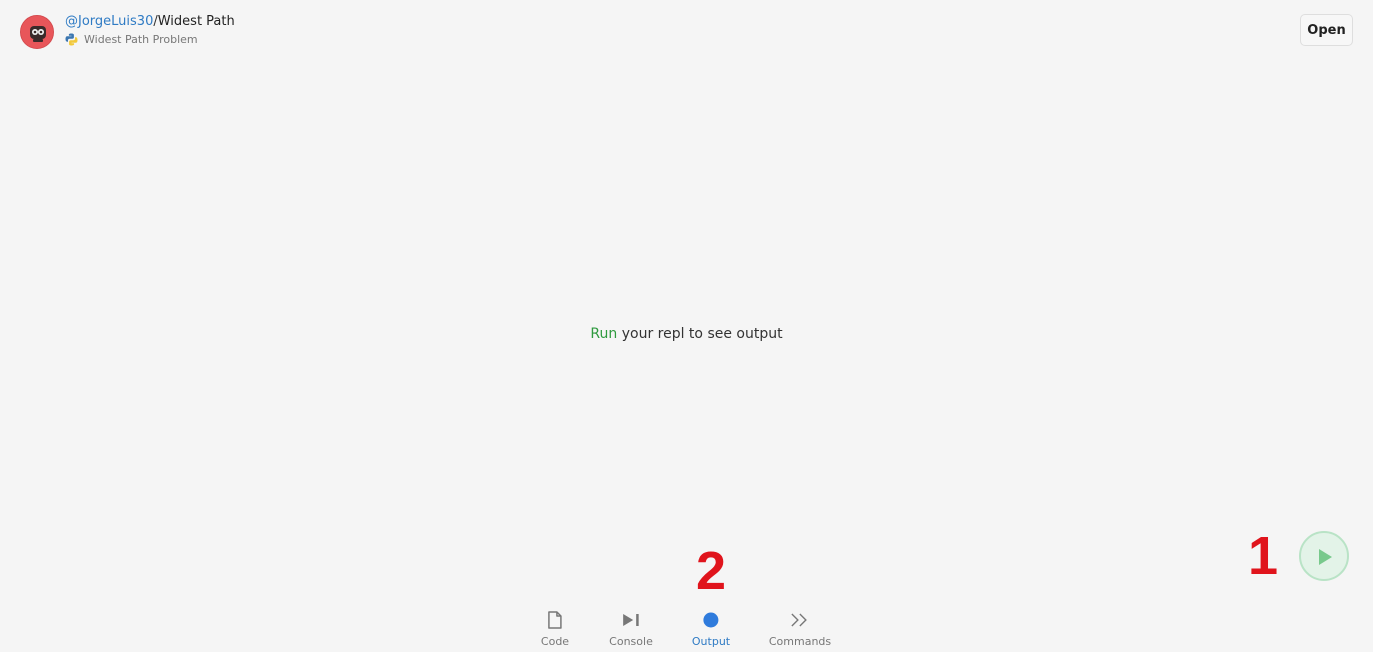  Describe the element at coordinates (555, 641) in the screenshot. I see `tab-code-label: Code` at that location.